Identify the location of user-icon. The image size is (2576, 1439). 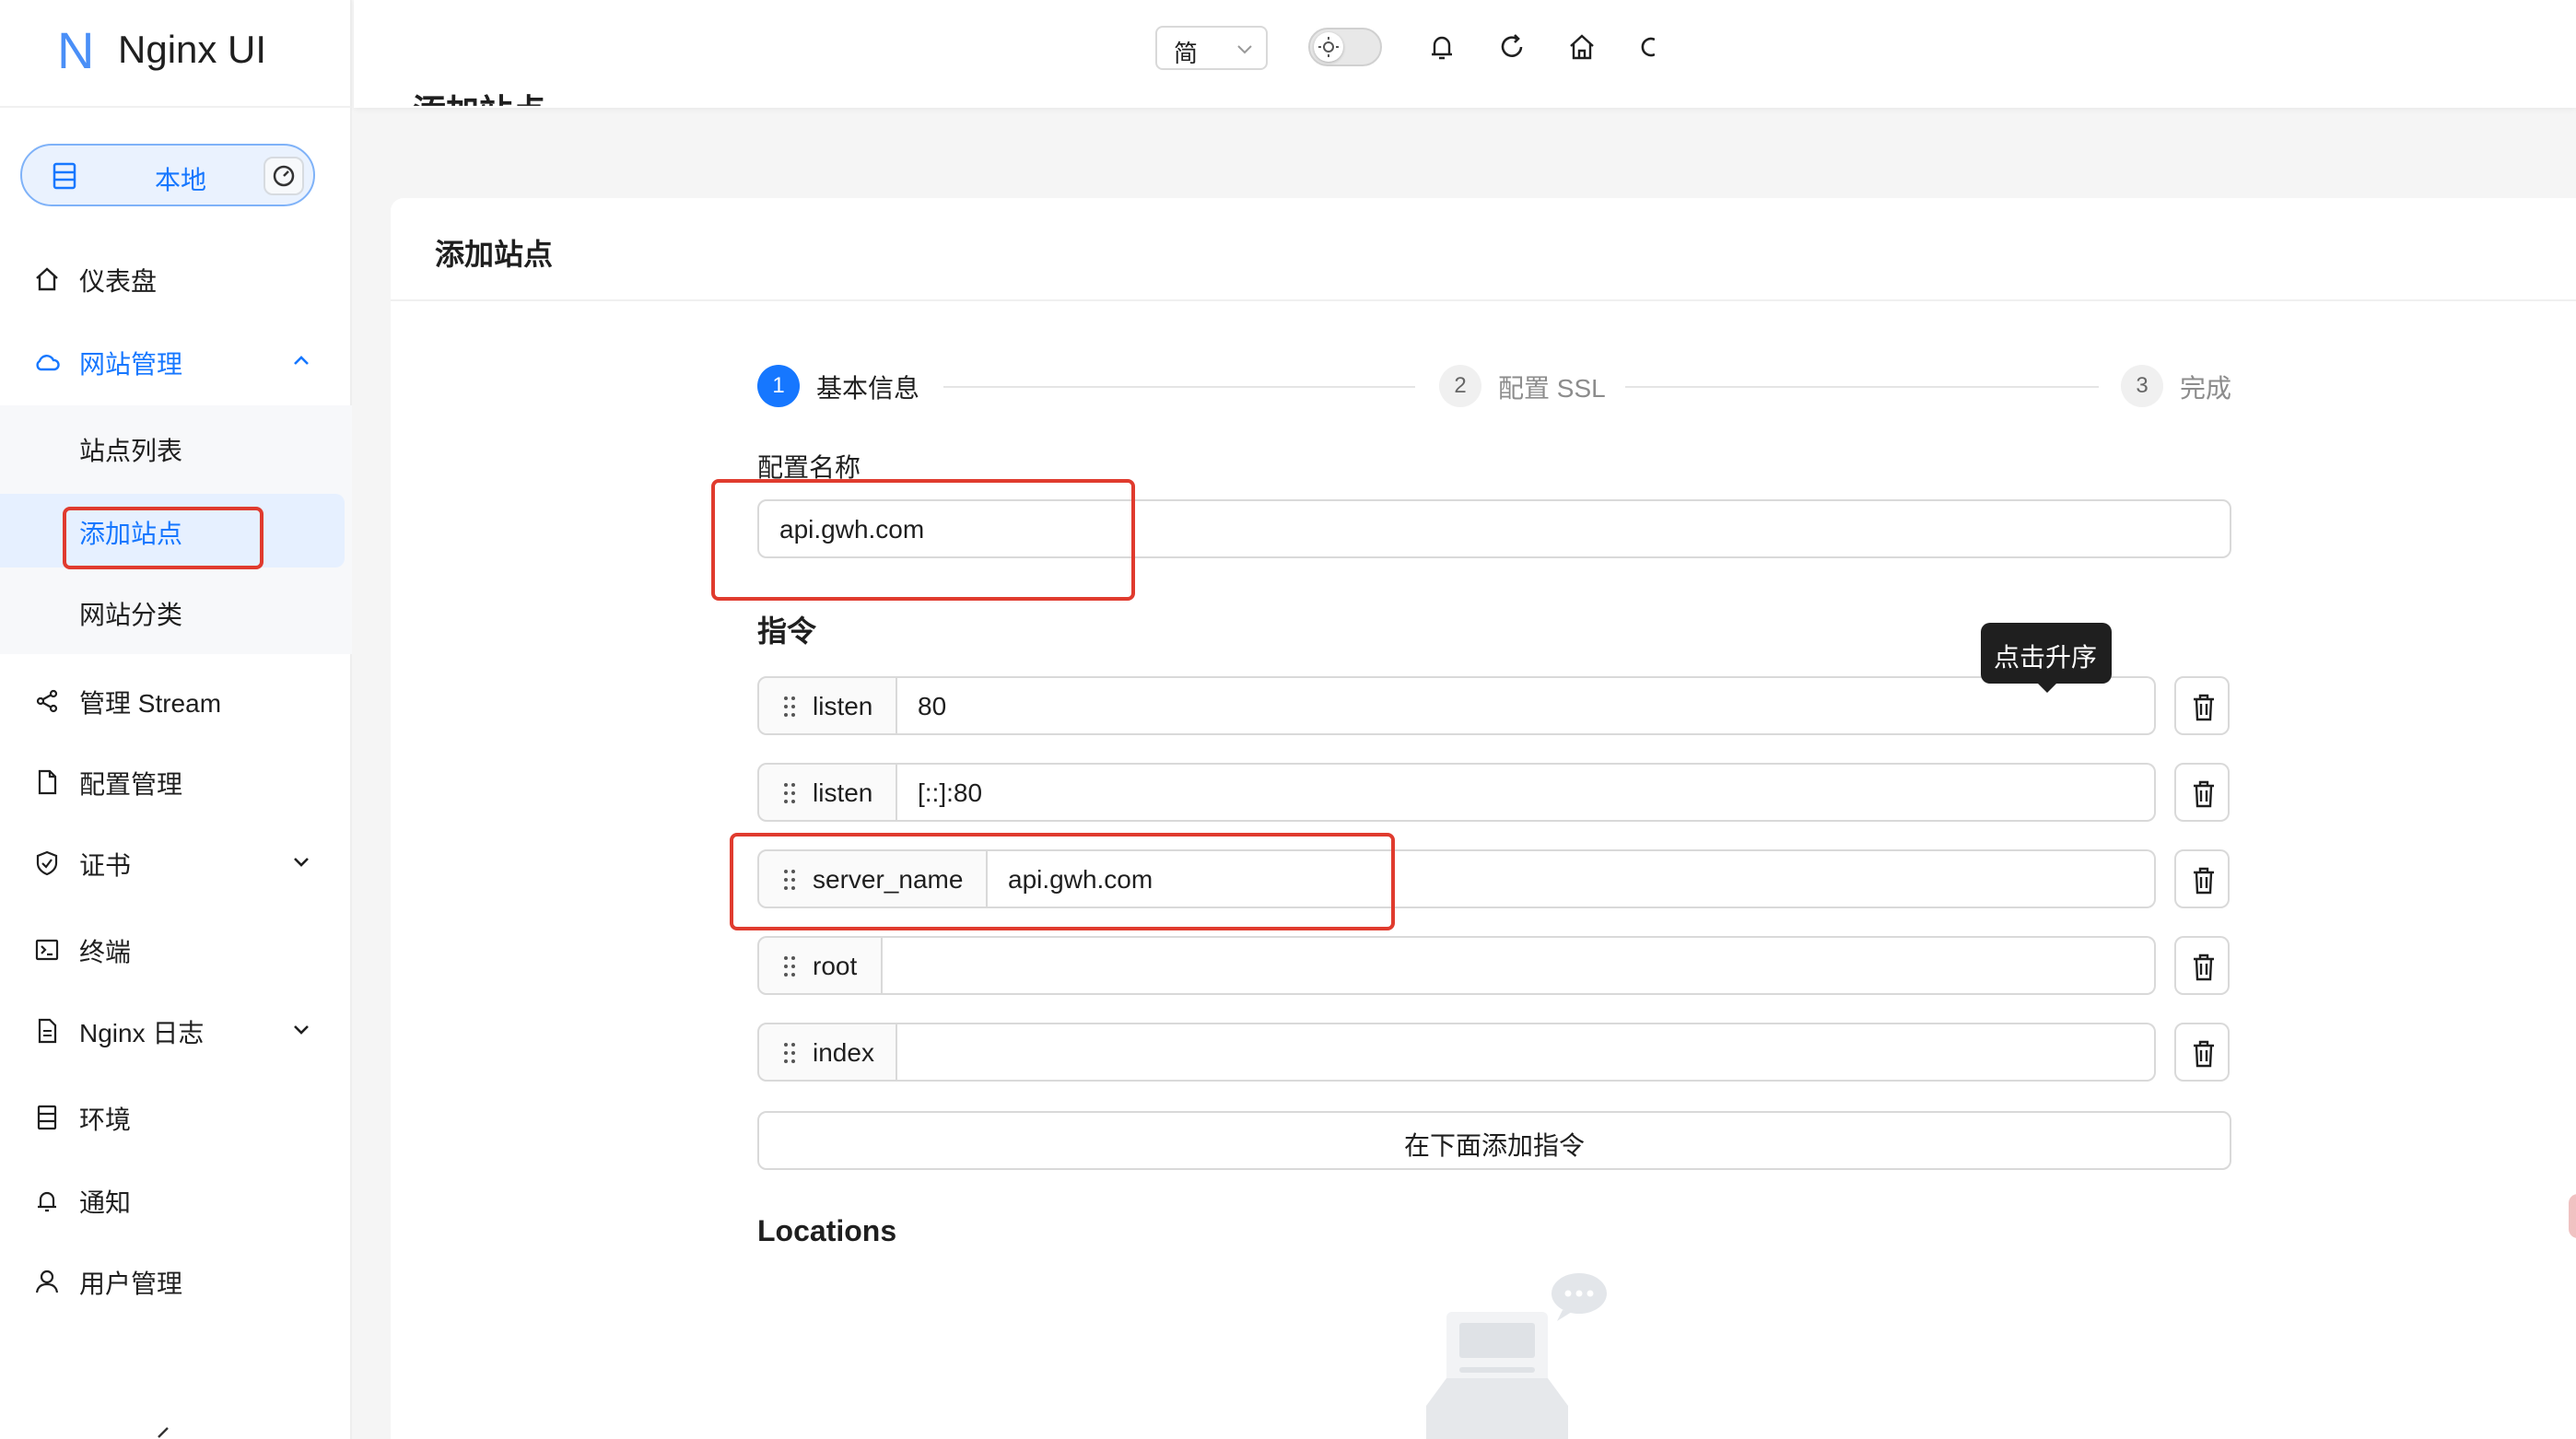
(47, 1281).